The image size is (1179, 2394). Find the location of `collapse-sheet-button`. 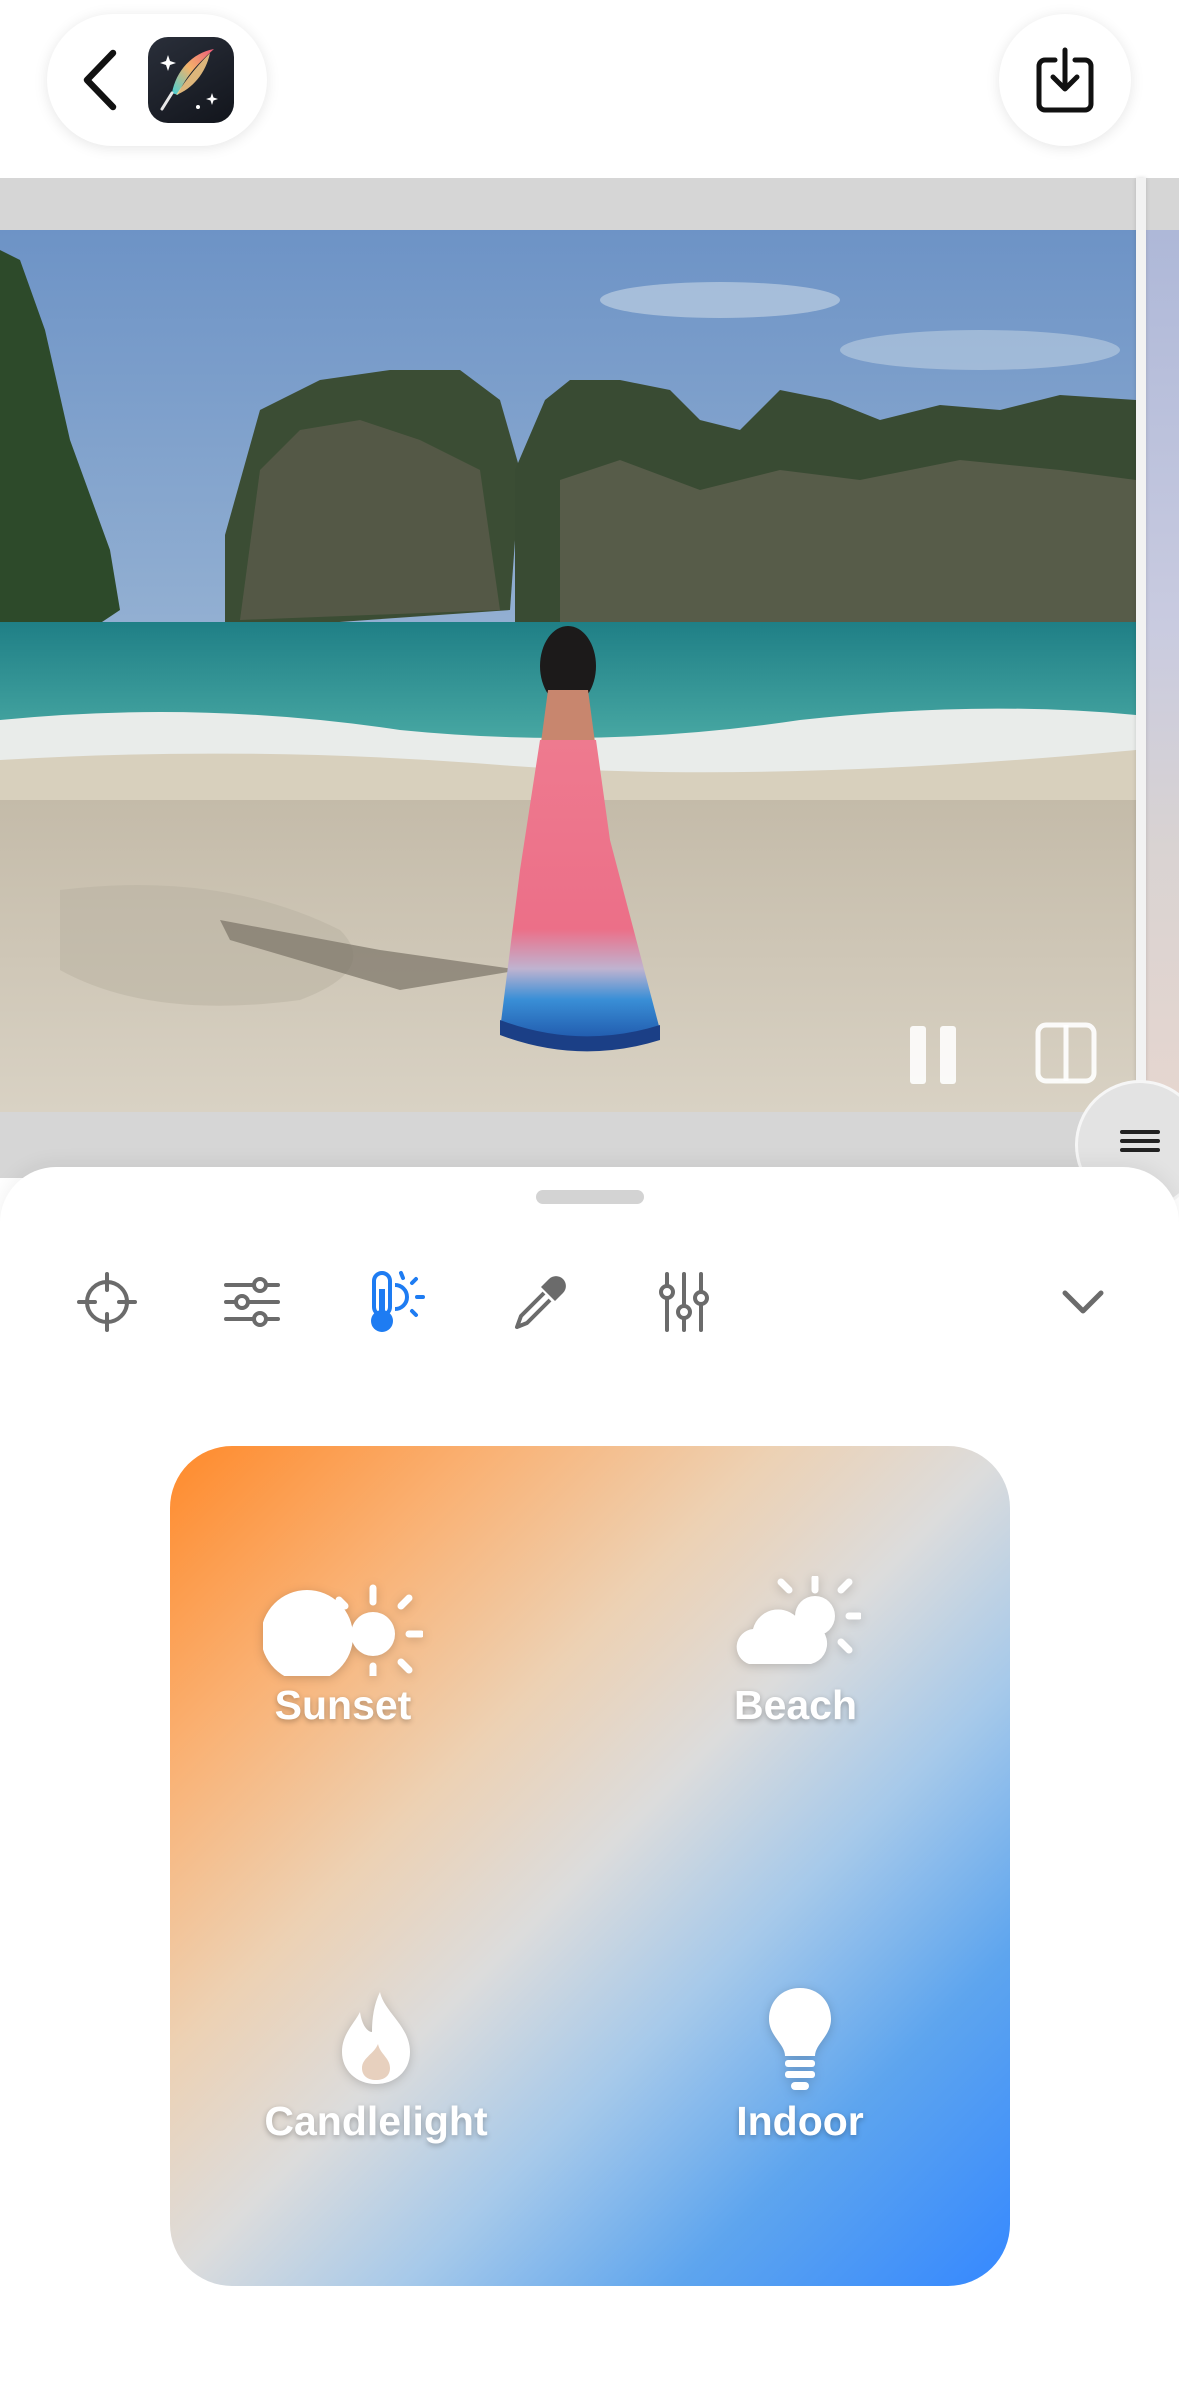

collapse-sheet-button is located at coordinates (1083, 1302).